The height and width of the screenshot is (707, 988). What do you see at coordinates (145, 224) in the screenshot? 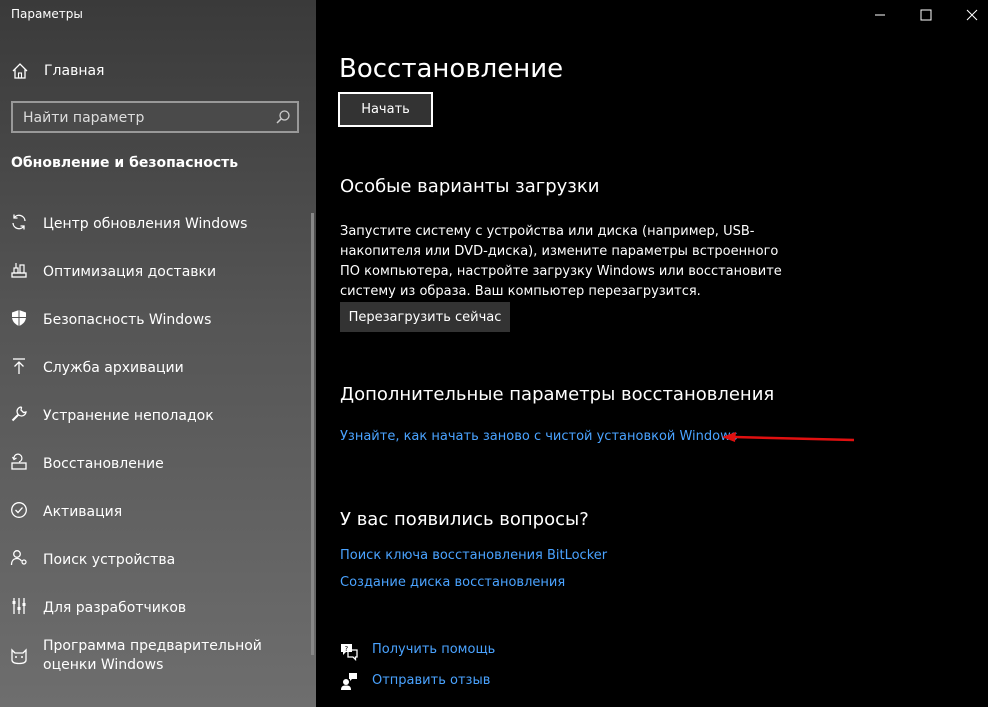
I see `sidebar-item-label: Центр обновления Windows` at bounding box center [145, 224].